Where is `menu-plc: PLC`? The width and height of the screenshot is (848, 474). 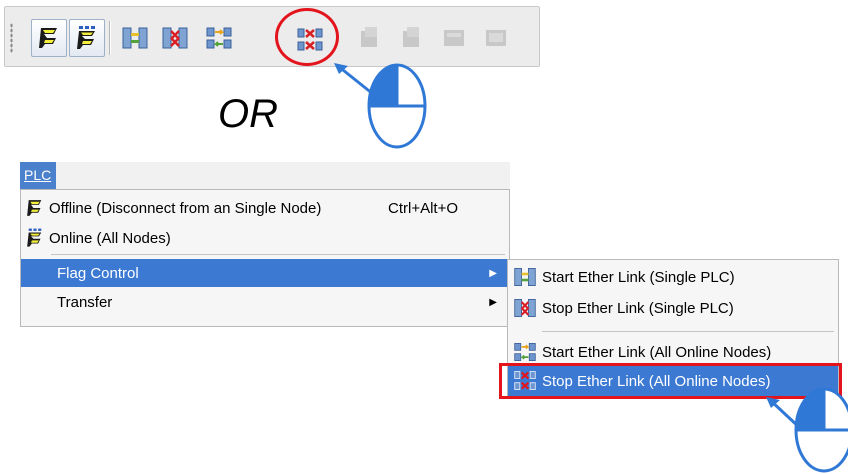 menu-plc: PLC is located at coordinates (38, 175).